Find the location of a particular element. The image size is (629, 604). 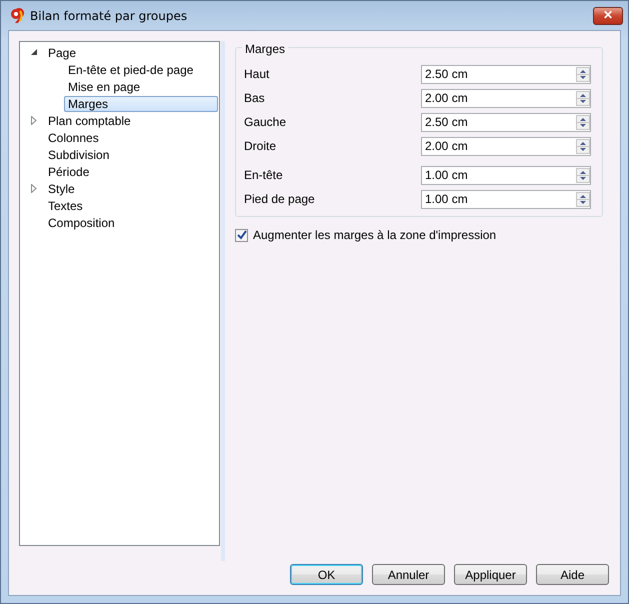

field-label: Gauche is located at coordinates (265, 122).